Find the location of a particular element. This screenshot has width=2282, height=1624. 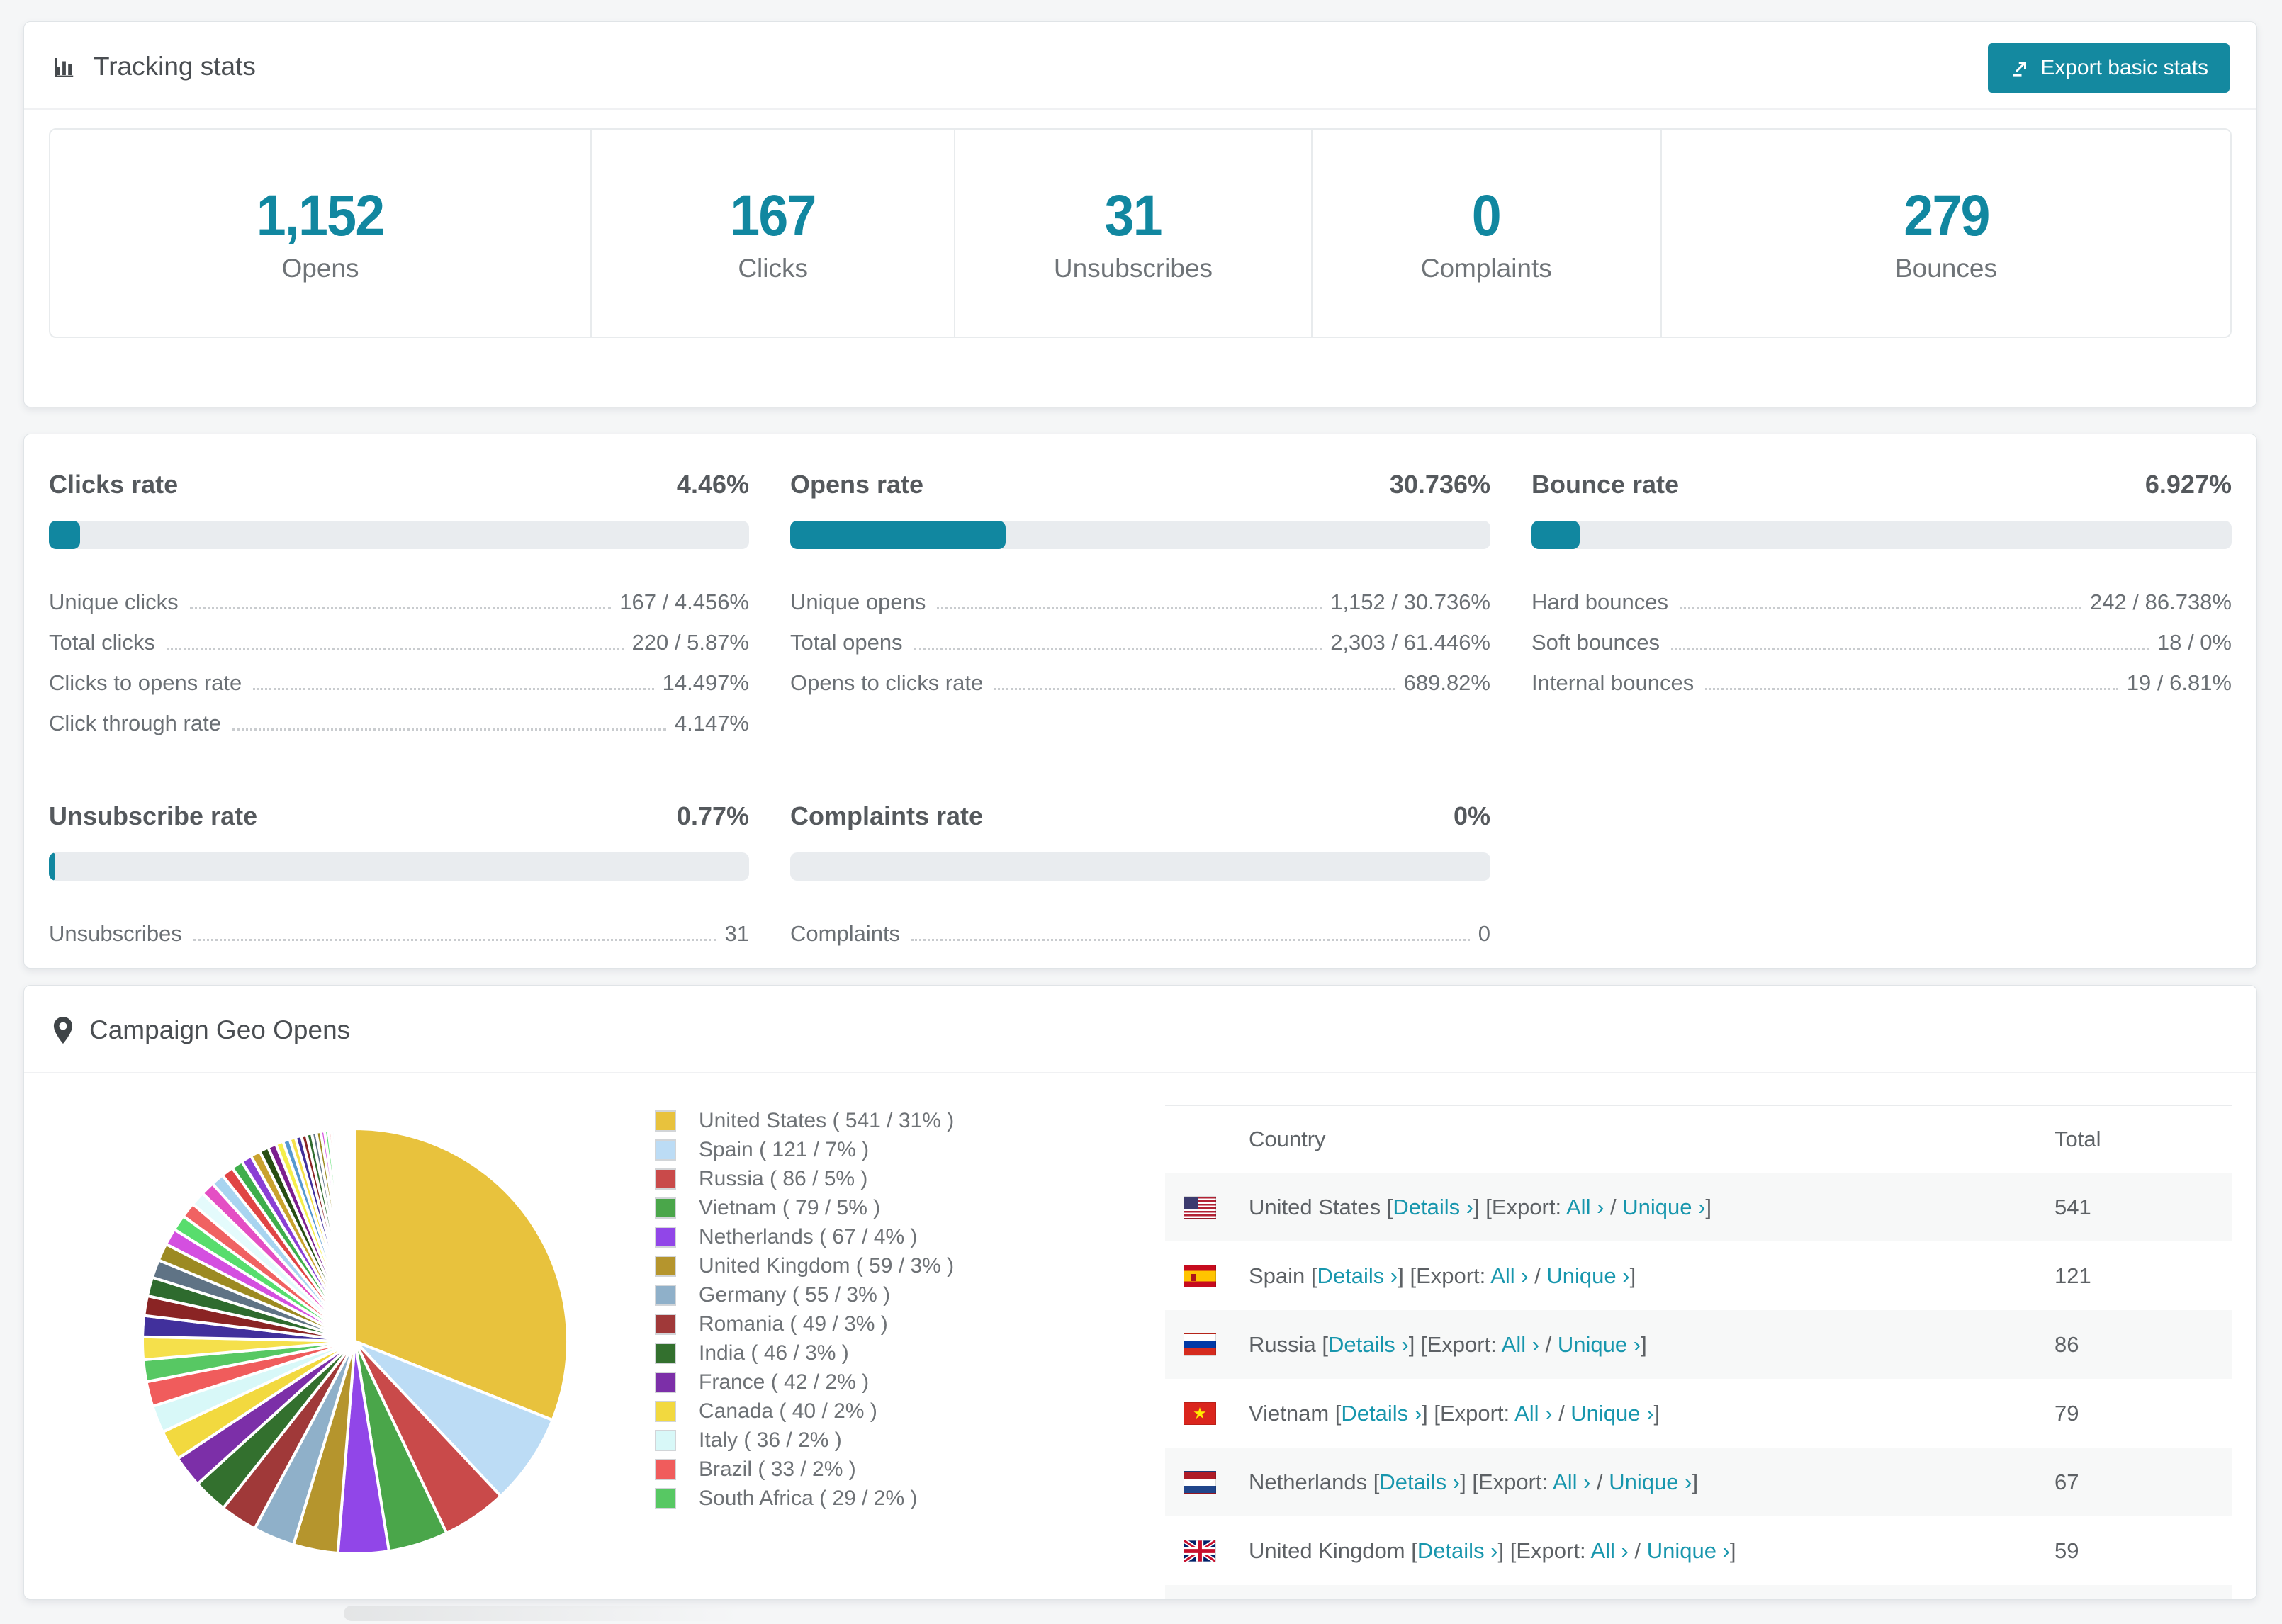

export-basic-stats-button: Export basic stats is located at coordinates (2109, 68).